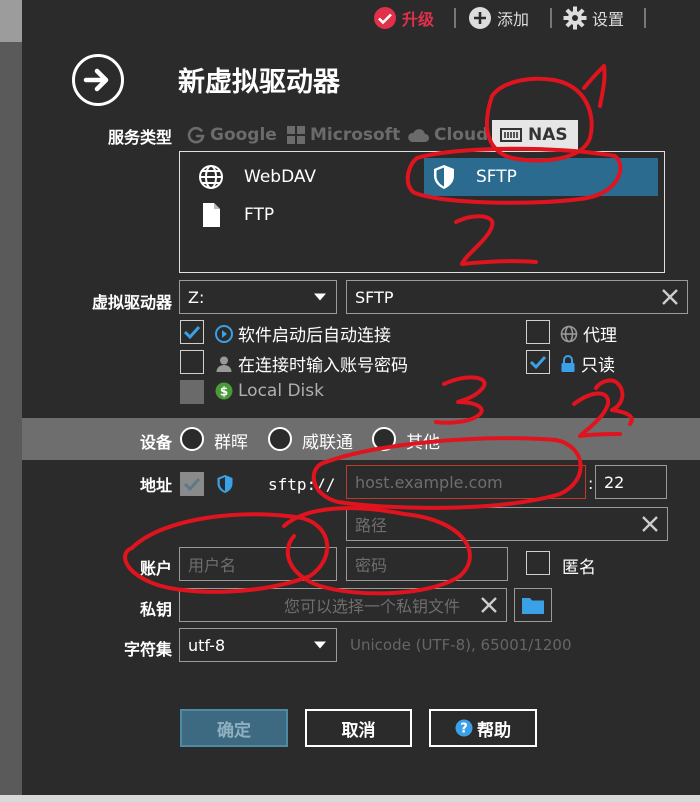  I want to click on scrollbar-thumb, so click(11, 21).